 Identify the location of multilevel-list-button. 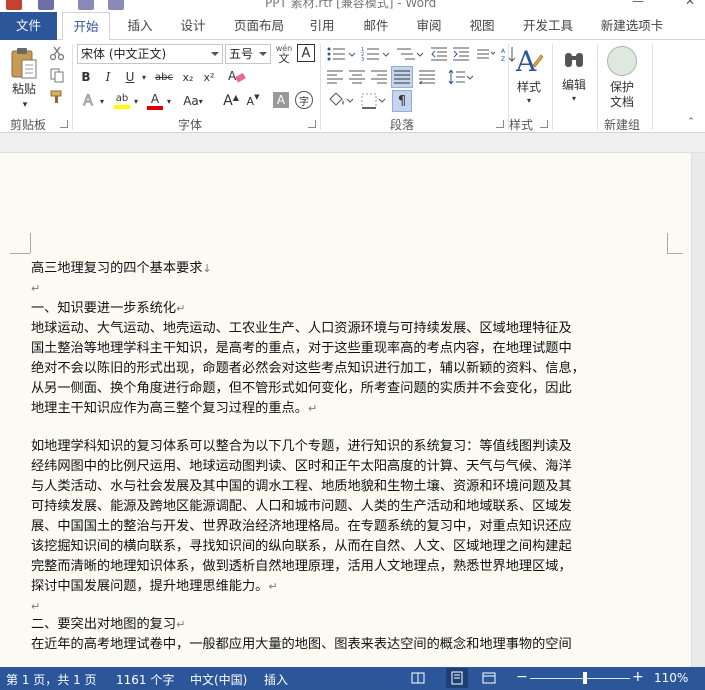
(409, 54).